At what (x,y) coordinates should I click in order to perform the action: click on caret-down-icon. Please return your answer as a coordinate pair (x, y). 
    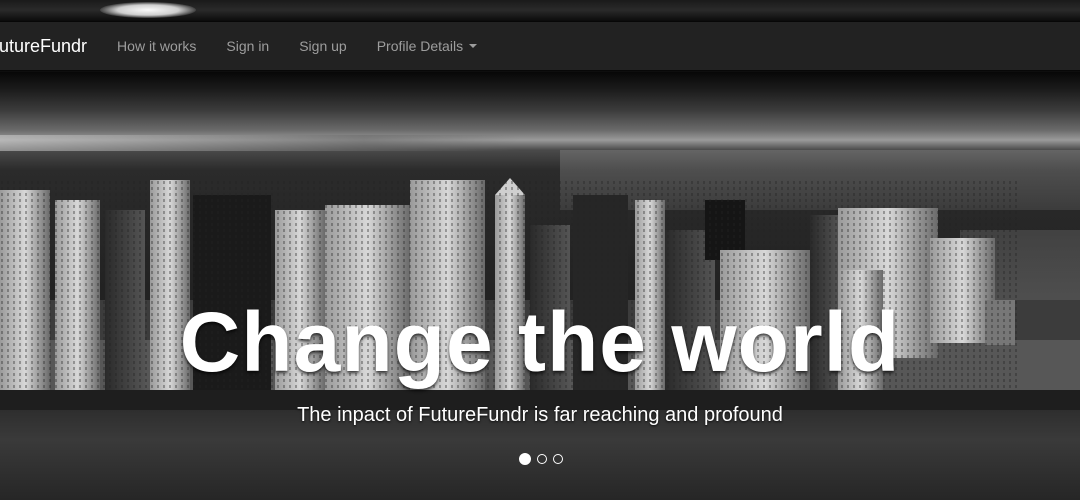
    Looking at the image, I should click on (473, 46).